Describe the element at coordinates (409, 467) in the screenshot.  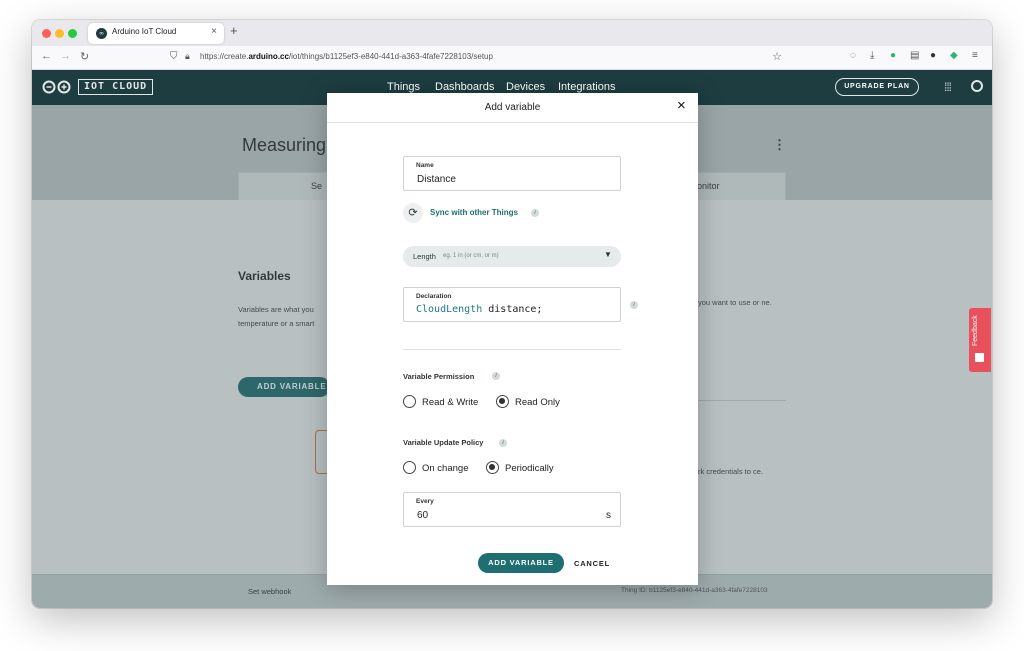
I see `radio-on-change-circle` at that location.